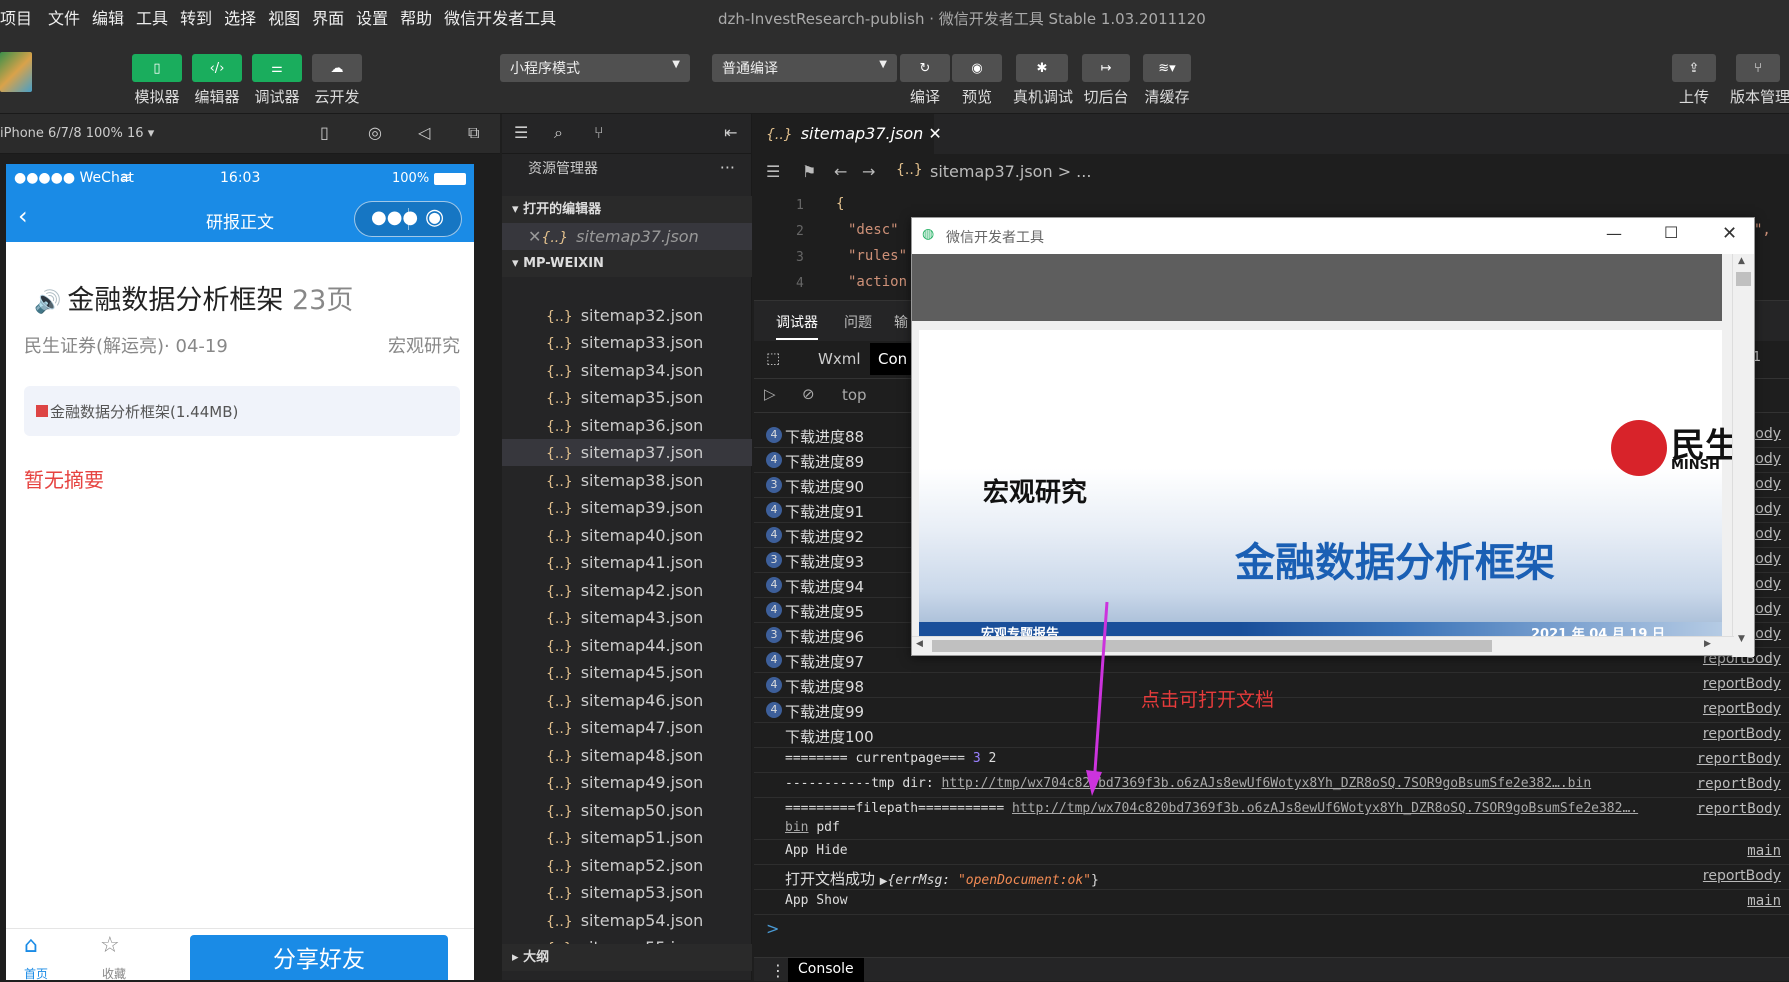 The image size is (1789, 982). What do you see at coordinates (868, 171) in the screenshot?
I see `forward-arrow-icon: →` at bounding box center [868, 171].